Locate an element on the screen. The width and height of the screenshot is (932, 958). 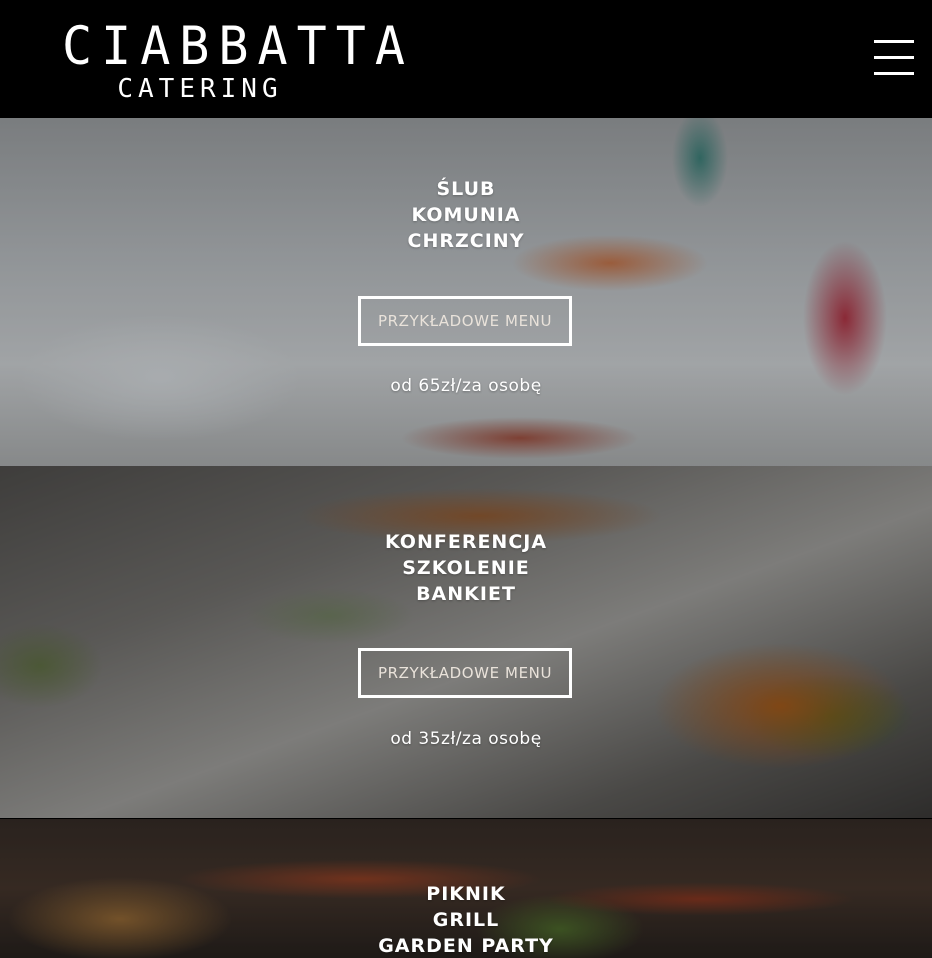
logo: CIABBATTA CATERING is located at coordinates (238, 59).